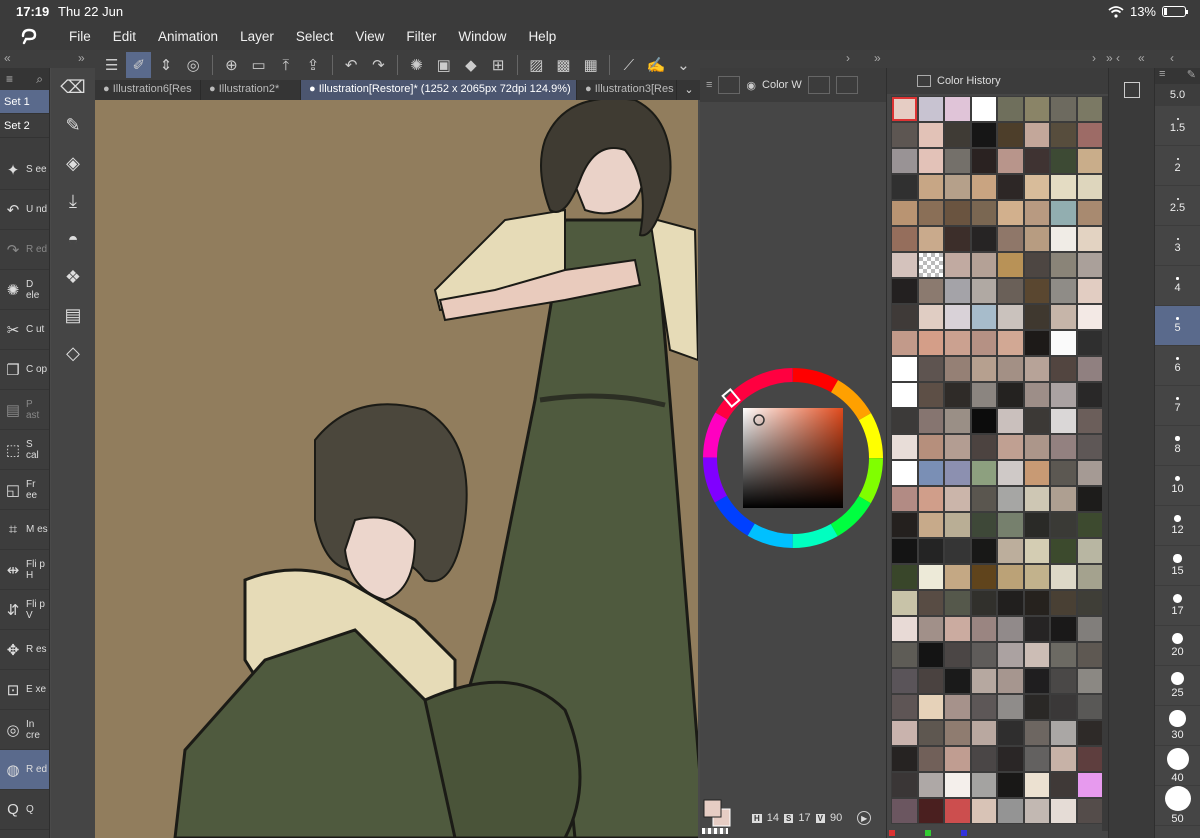 Image resolution: width=1200 pixels, height=838 pixels. Describe the element at coordinates (846, 85) in the screenshot. I see `intermediate-color-tab-icon` at that location.